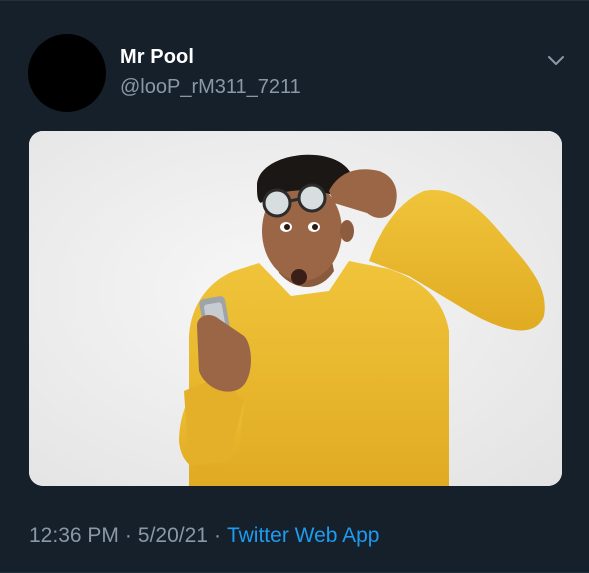 The image size is (589, 573). What do you see at coordinates (173, 535) in the screenshot?
I see `tweet-date: 5/20/21` at bounding box center [173, 535].